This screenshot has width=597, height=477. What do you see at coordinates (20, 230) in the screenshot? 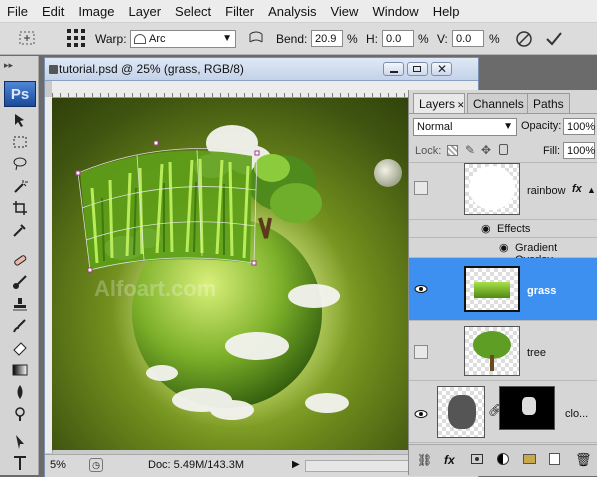
I see `eyedropper-tool-icon` at bounding box center [20, 230].